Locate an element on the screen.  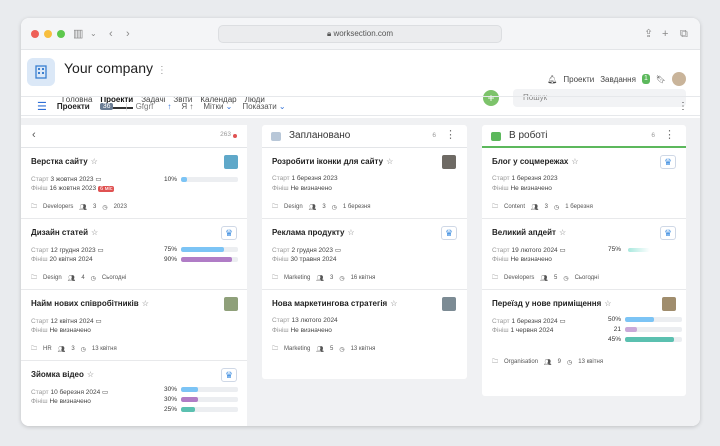
start-date: 1 березня 2023 is located at coordinates (314, 178).